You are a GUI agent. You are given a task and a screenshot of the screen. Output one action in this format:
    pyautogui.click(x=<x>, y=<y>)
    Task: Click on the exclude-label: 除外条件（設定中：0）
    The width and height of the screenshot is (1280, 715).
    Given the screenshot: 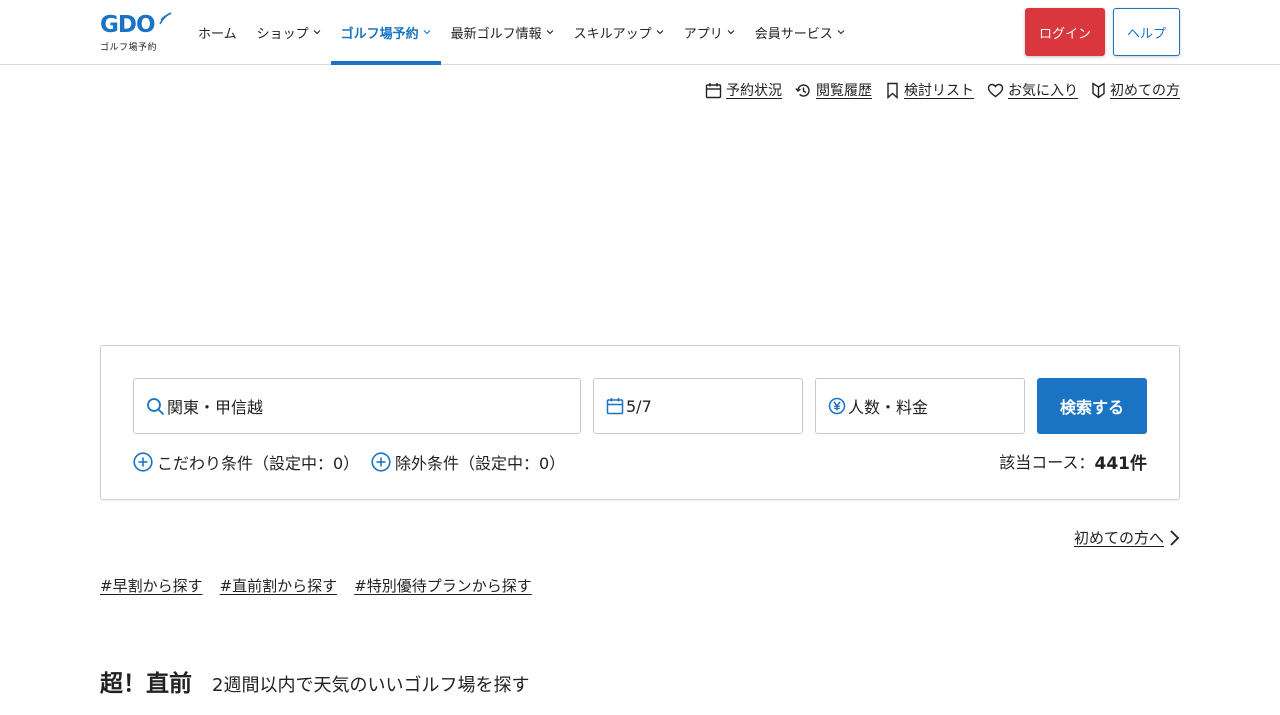 What is the action you would take?
    pyautogui.click(x=480, y=463)
    